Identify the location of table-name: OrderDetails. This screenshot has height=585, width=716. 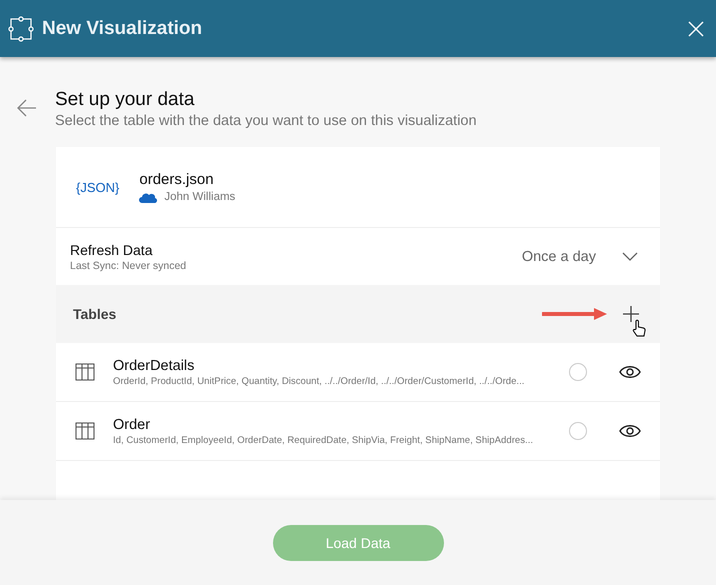
(154, 366).